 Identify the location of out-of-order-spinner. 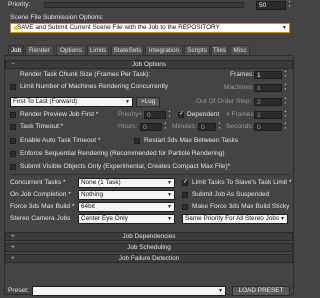
(286, 101).